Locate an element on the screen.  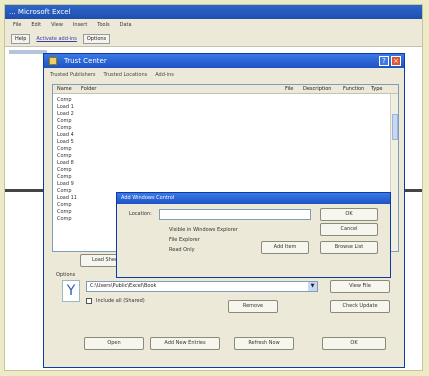
col-file: File is located at coordinates (289, 89).